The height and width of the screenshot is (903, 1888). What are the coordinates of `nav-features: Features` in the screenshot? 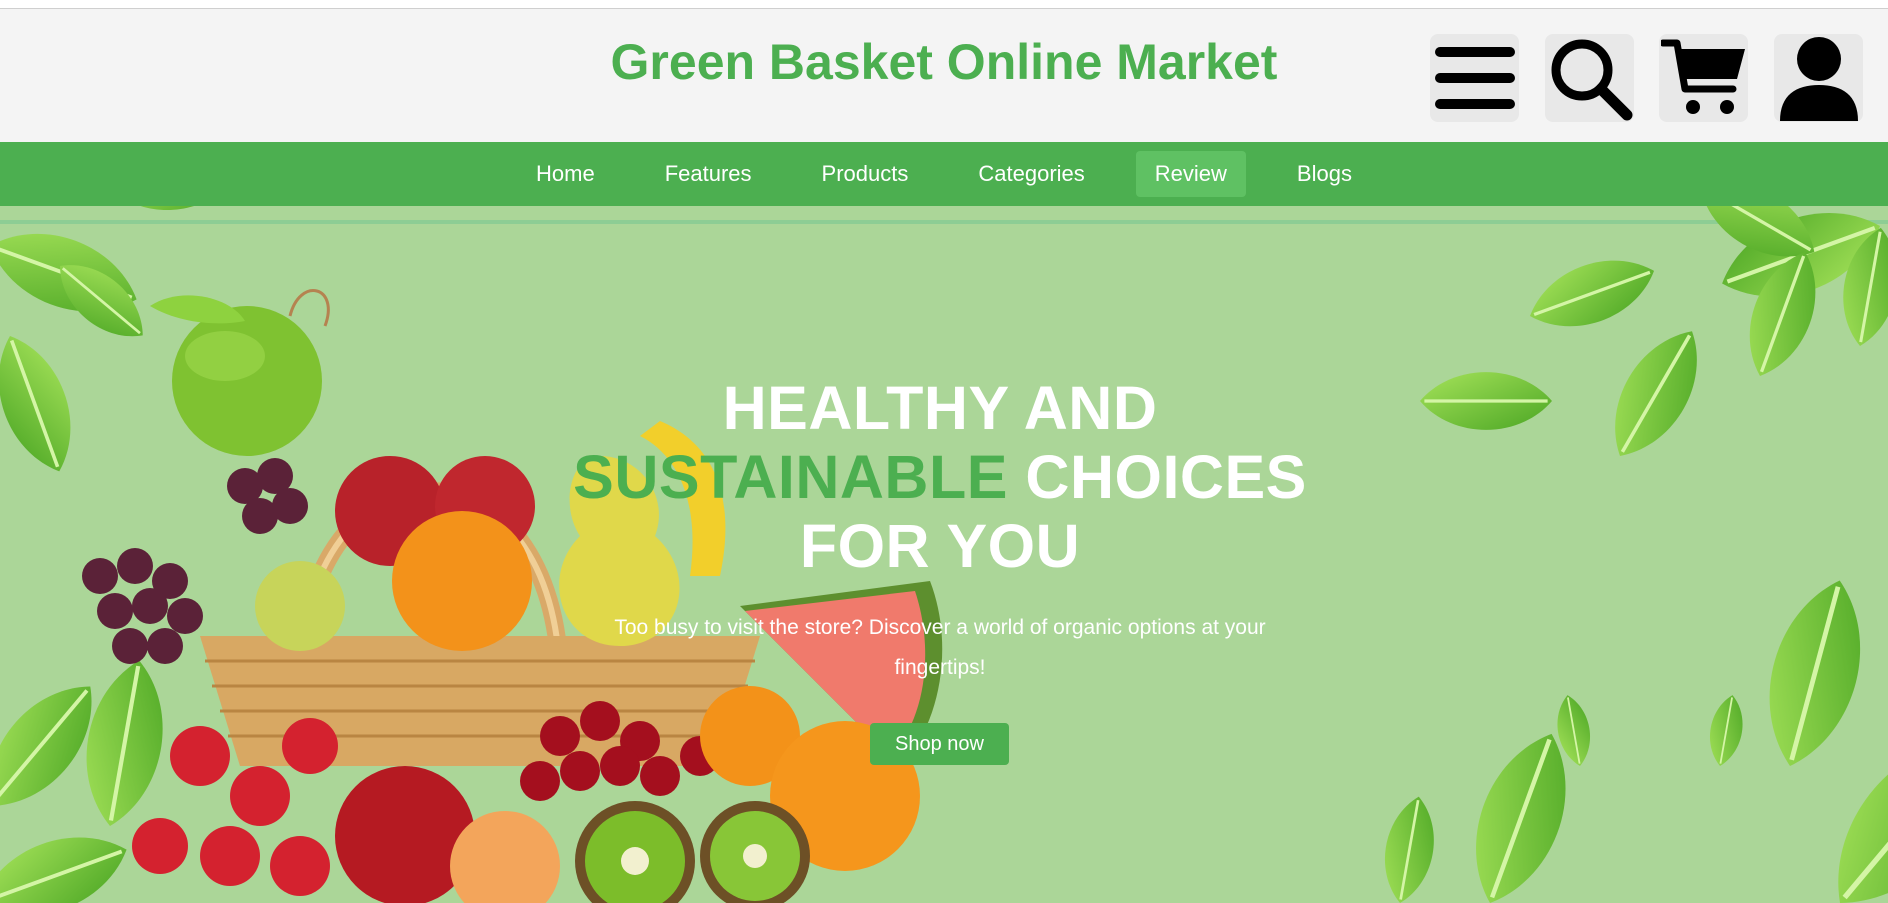 It's located at (708, 174).